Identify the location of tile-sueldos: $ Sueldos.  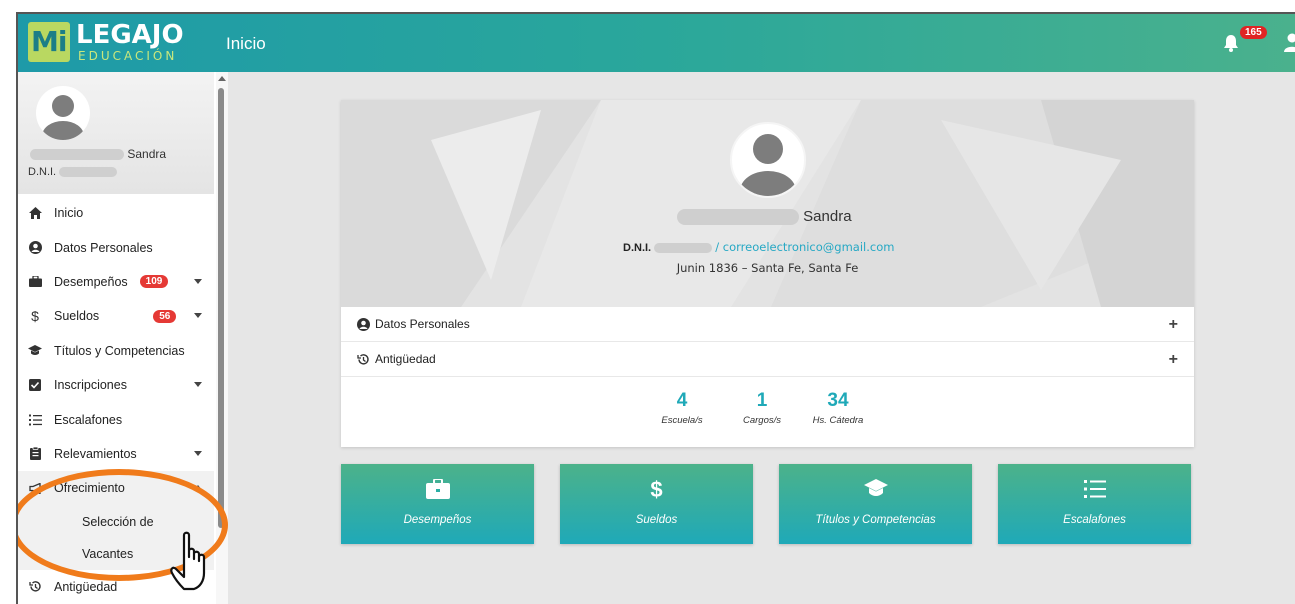
(656, 504).